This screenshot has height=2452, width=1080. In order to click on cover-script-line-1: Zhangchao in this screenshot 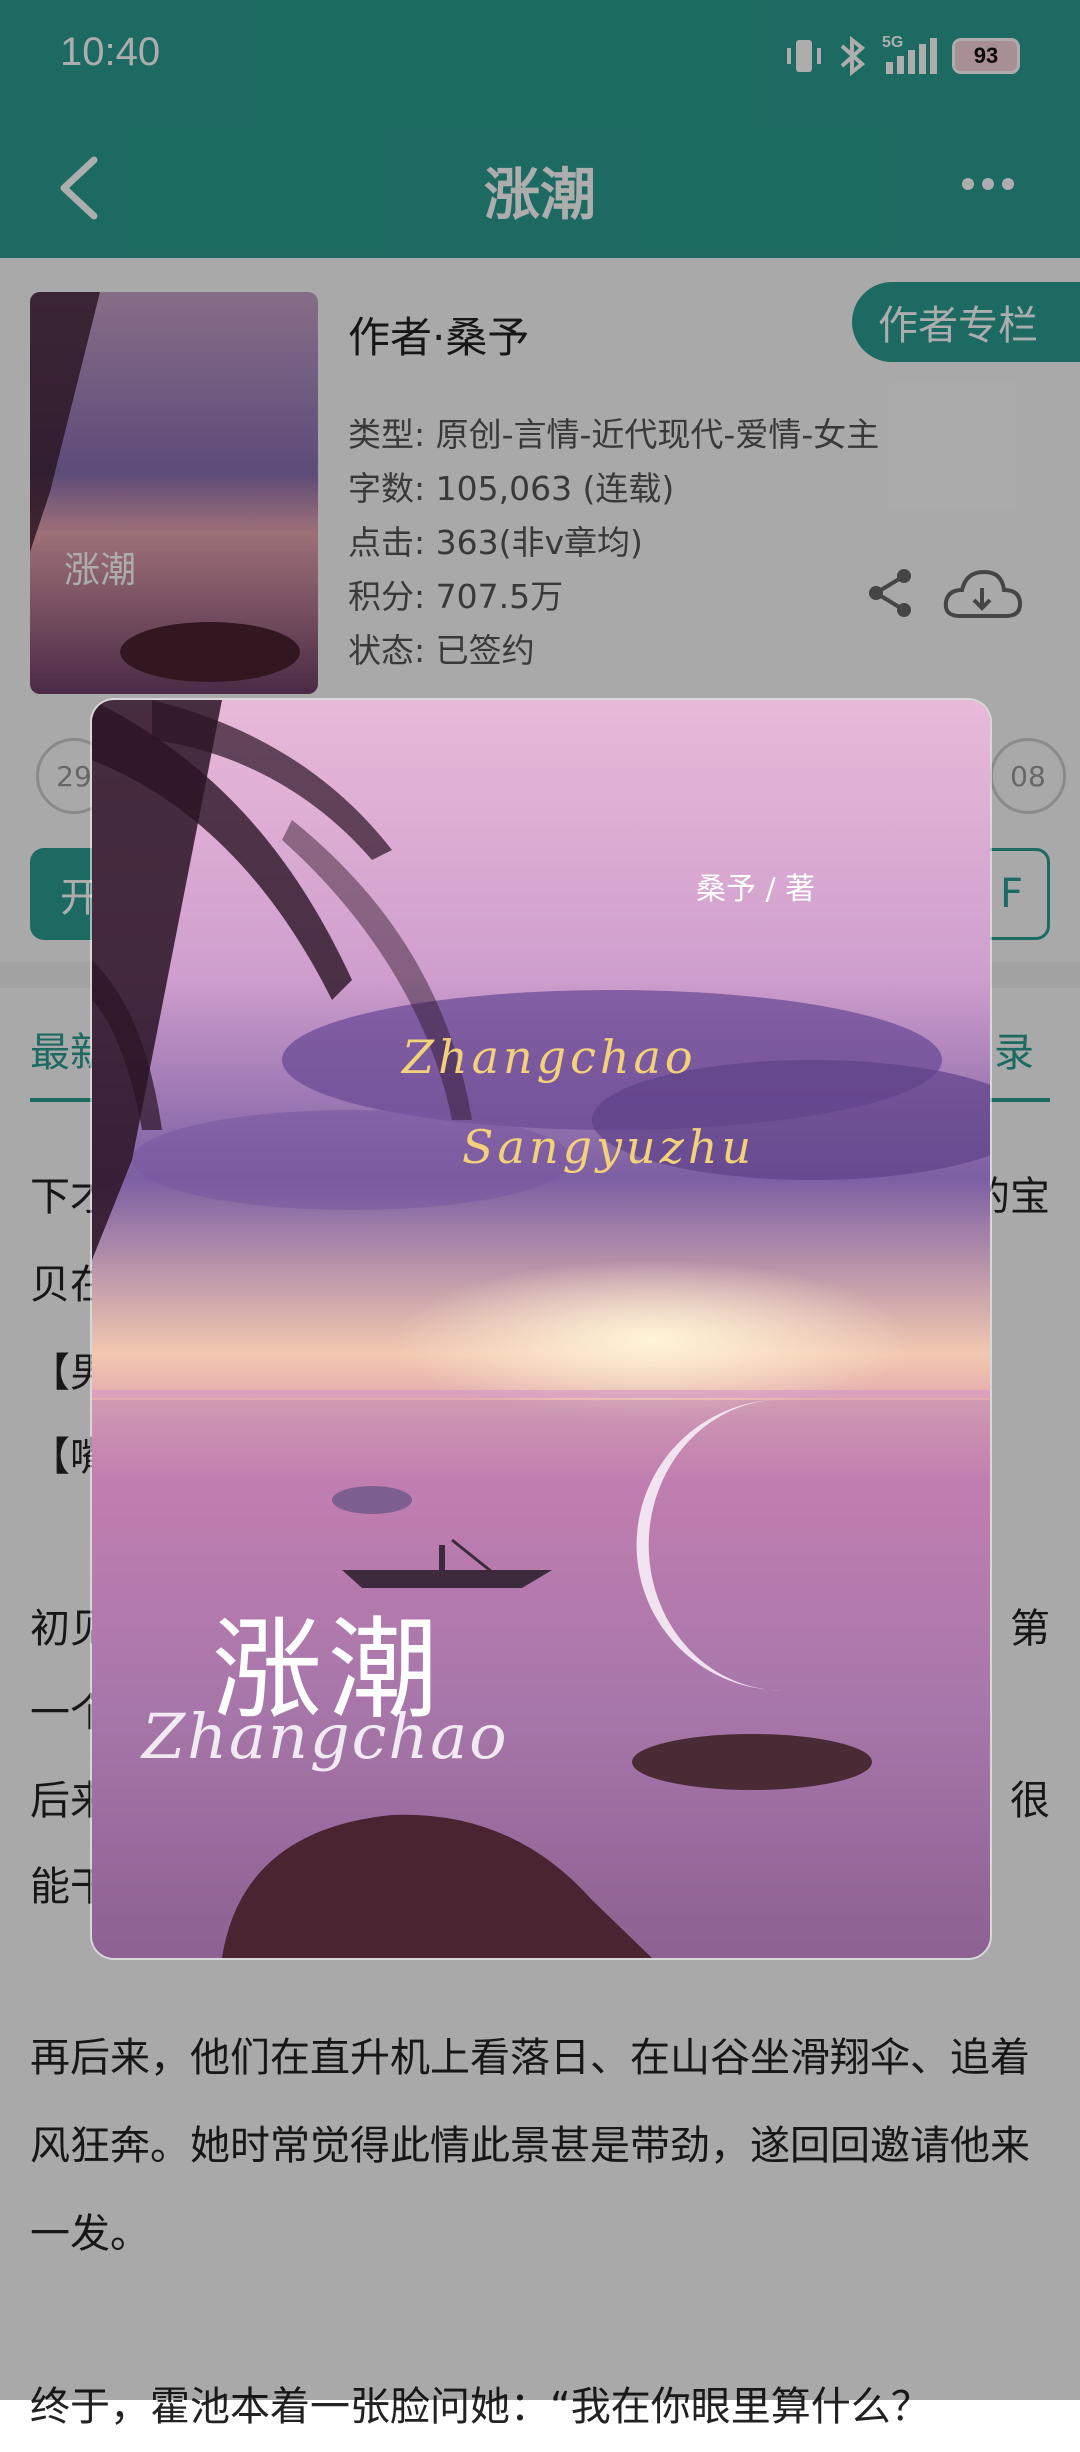, I will do `click(549, 1057)`.